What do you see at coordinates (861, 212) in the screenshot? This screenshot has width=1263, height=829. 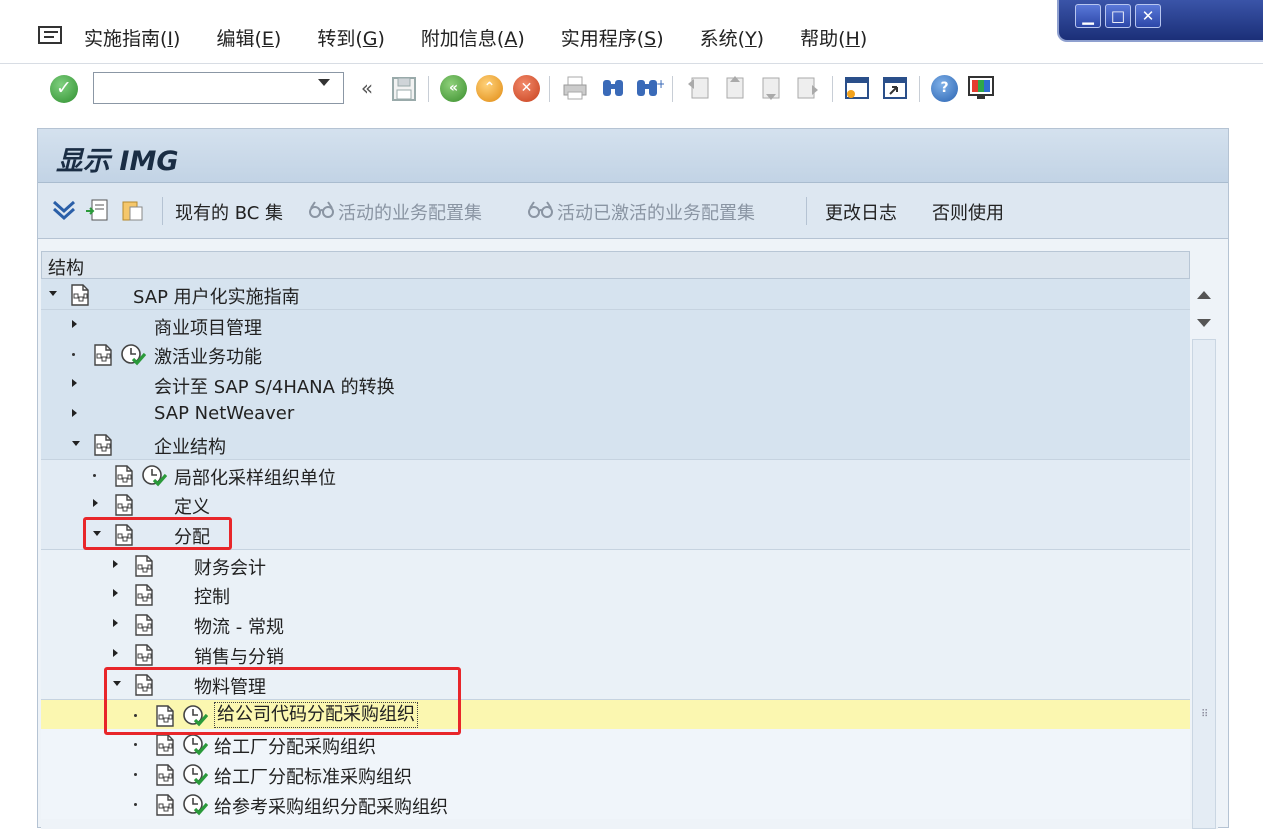 I see `change-log-button: 更改日志` at bounding box center [861, 212].